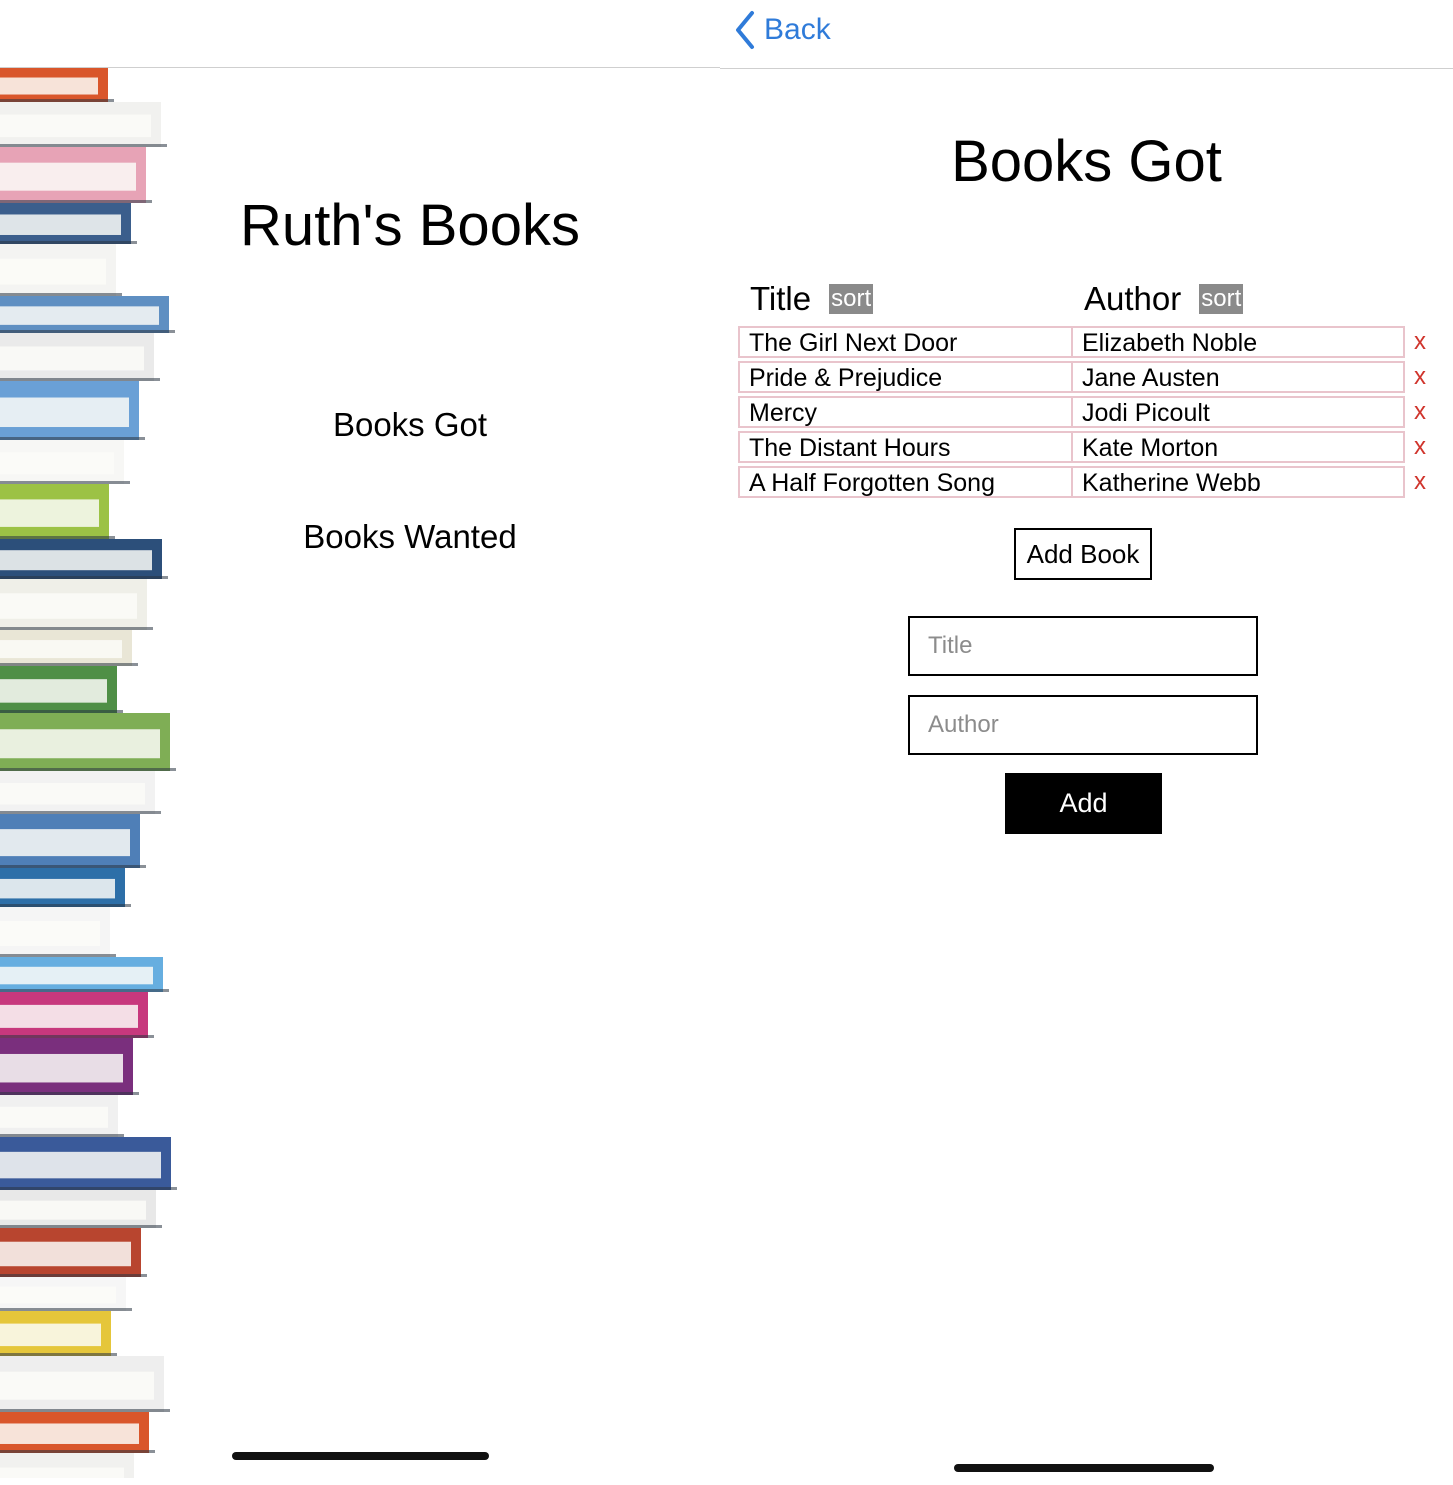  Describe the element at coordinates (905, 377) in the screenshot. I see `book-title-cell: Pride & Prejudice` at that location.